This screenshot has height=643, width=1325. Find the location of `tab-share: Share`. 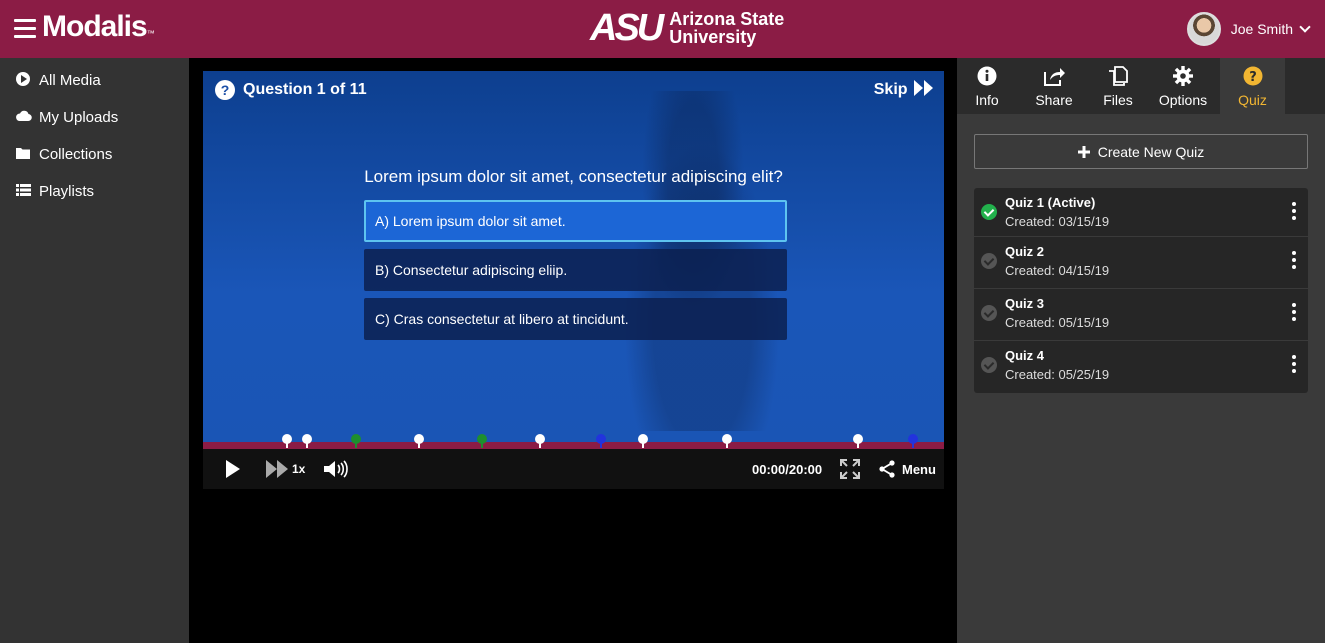

tab-share: Share is located at coordinates (1054, 86).